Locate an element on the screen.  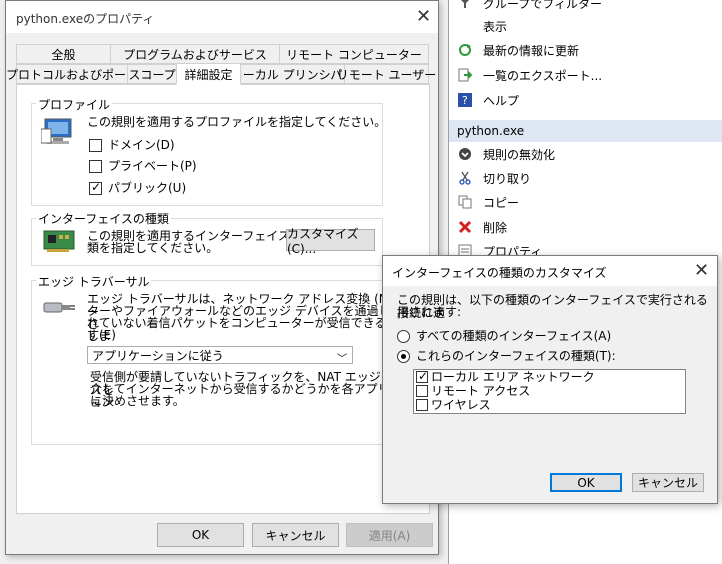
wireless-label: ワイヤレス is located at coordinates (461, 405).